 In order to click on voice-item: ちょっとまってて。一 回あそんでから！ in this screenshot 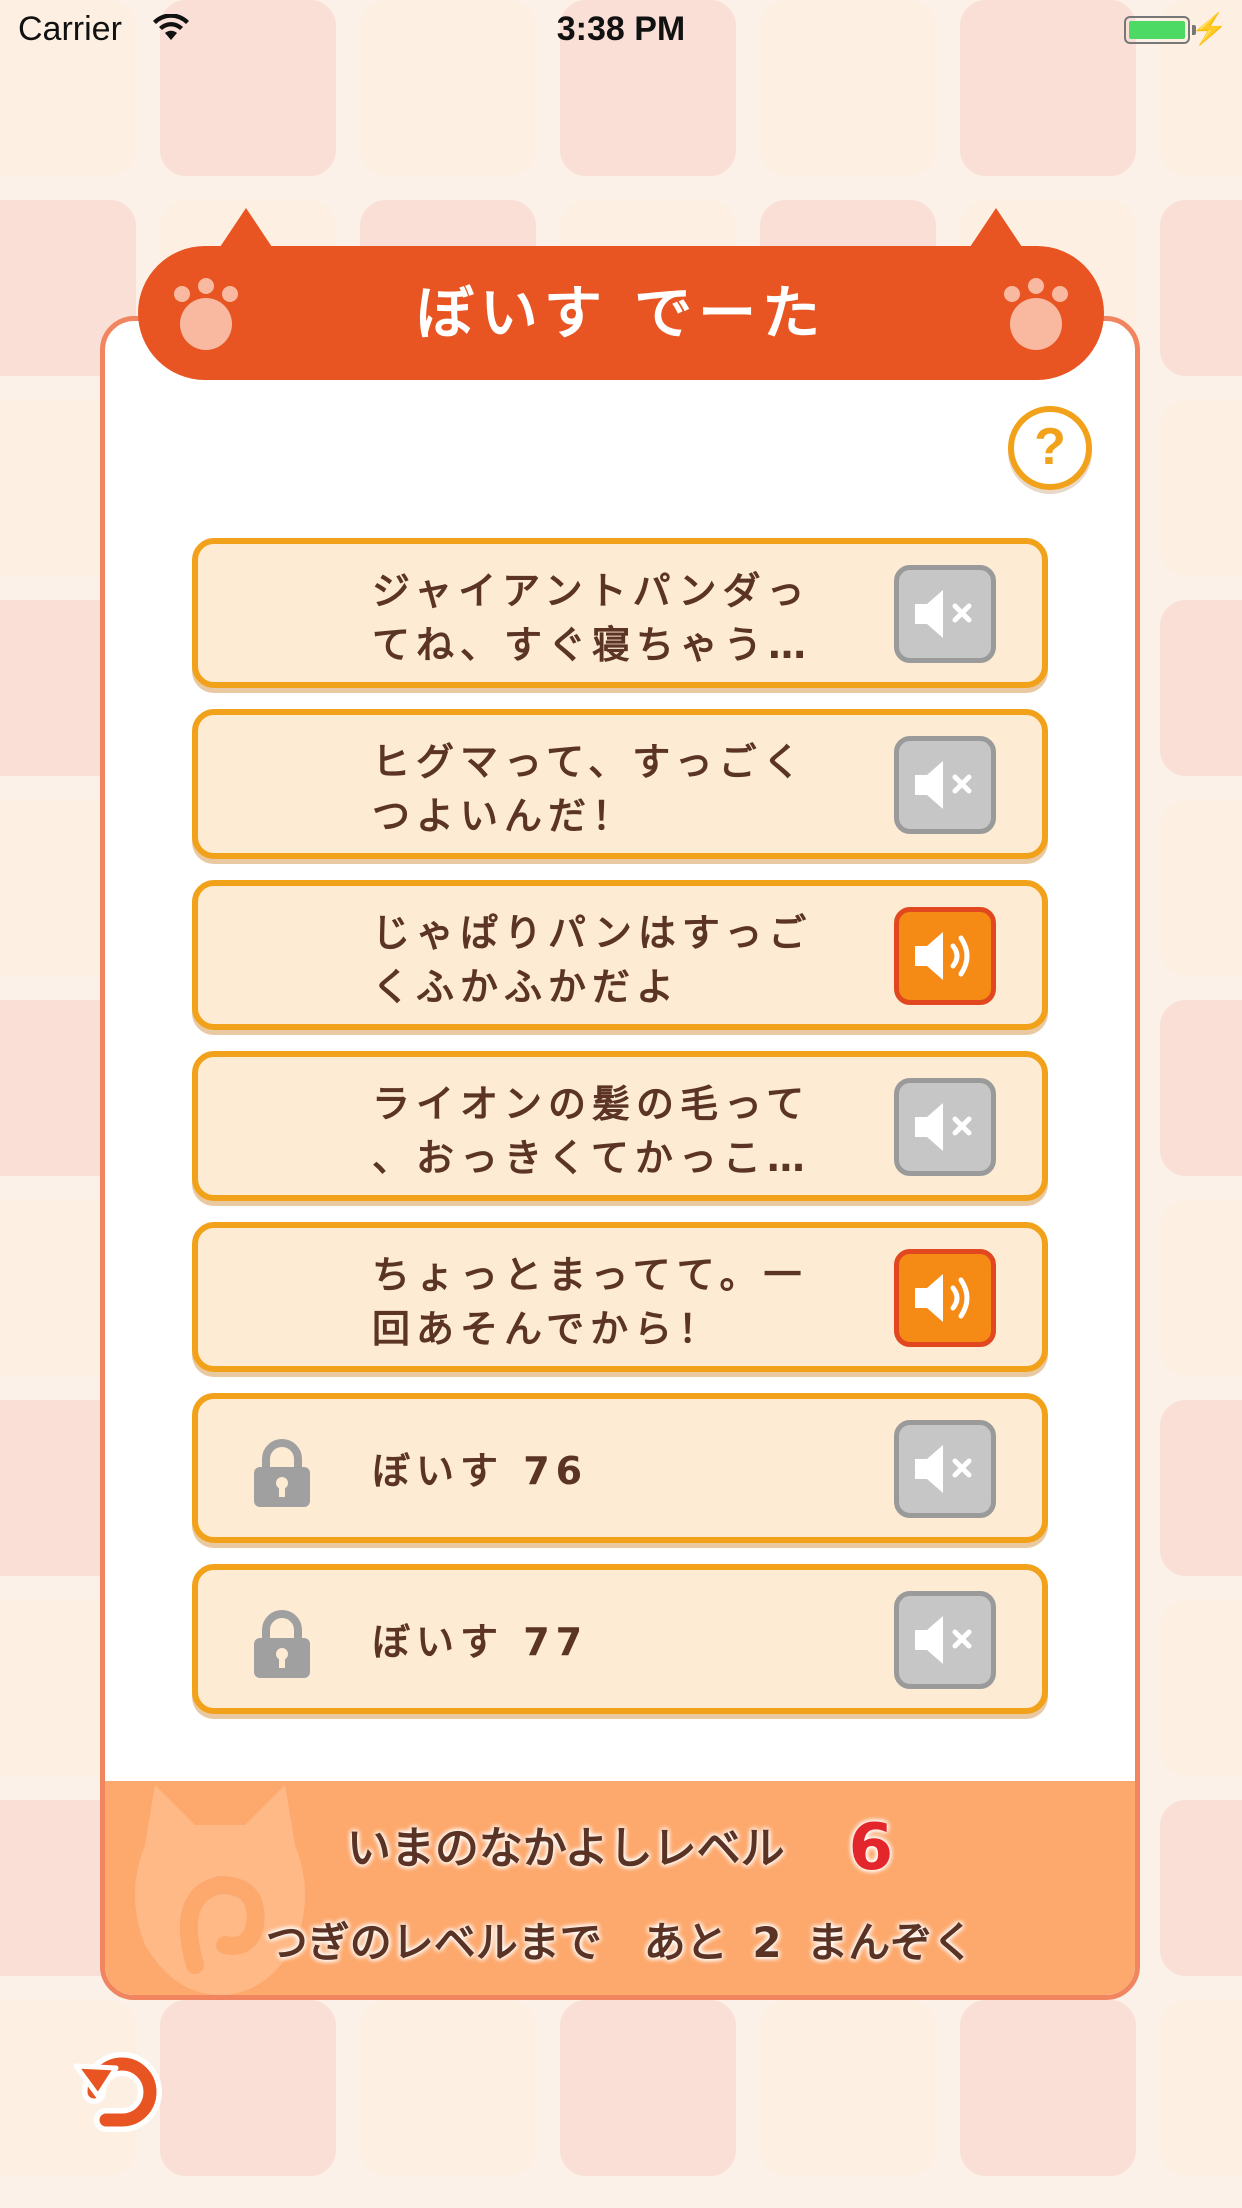, I will do `click(620, 1297)`.